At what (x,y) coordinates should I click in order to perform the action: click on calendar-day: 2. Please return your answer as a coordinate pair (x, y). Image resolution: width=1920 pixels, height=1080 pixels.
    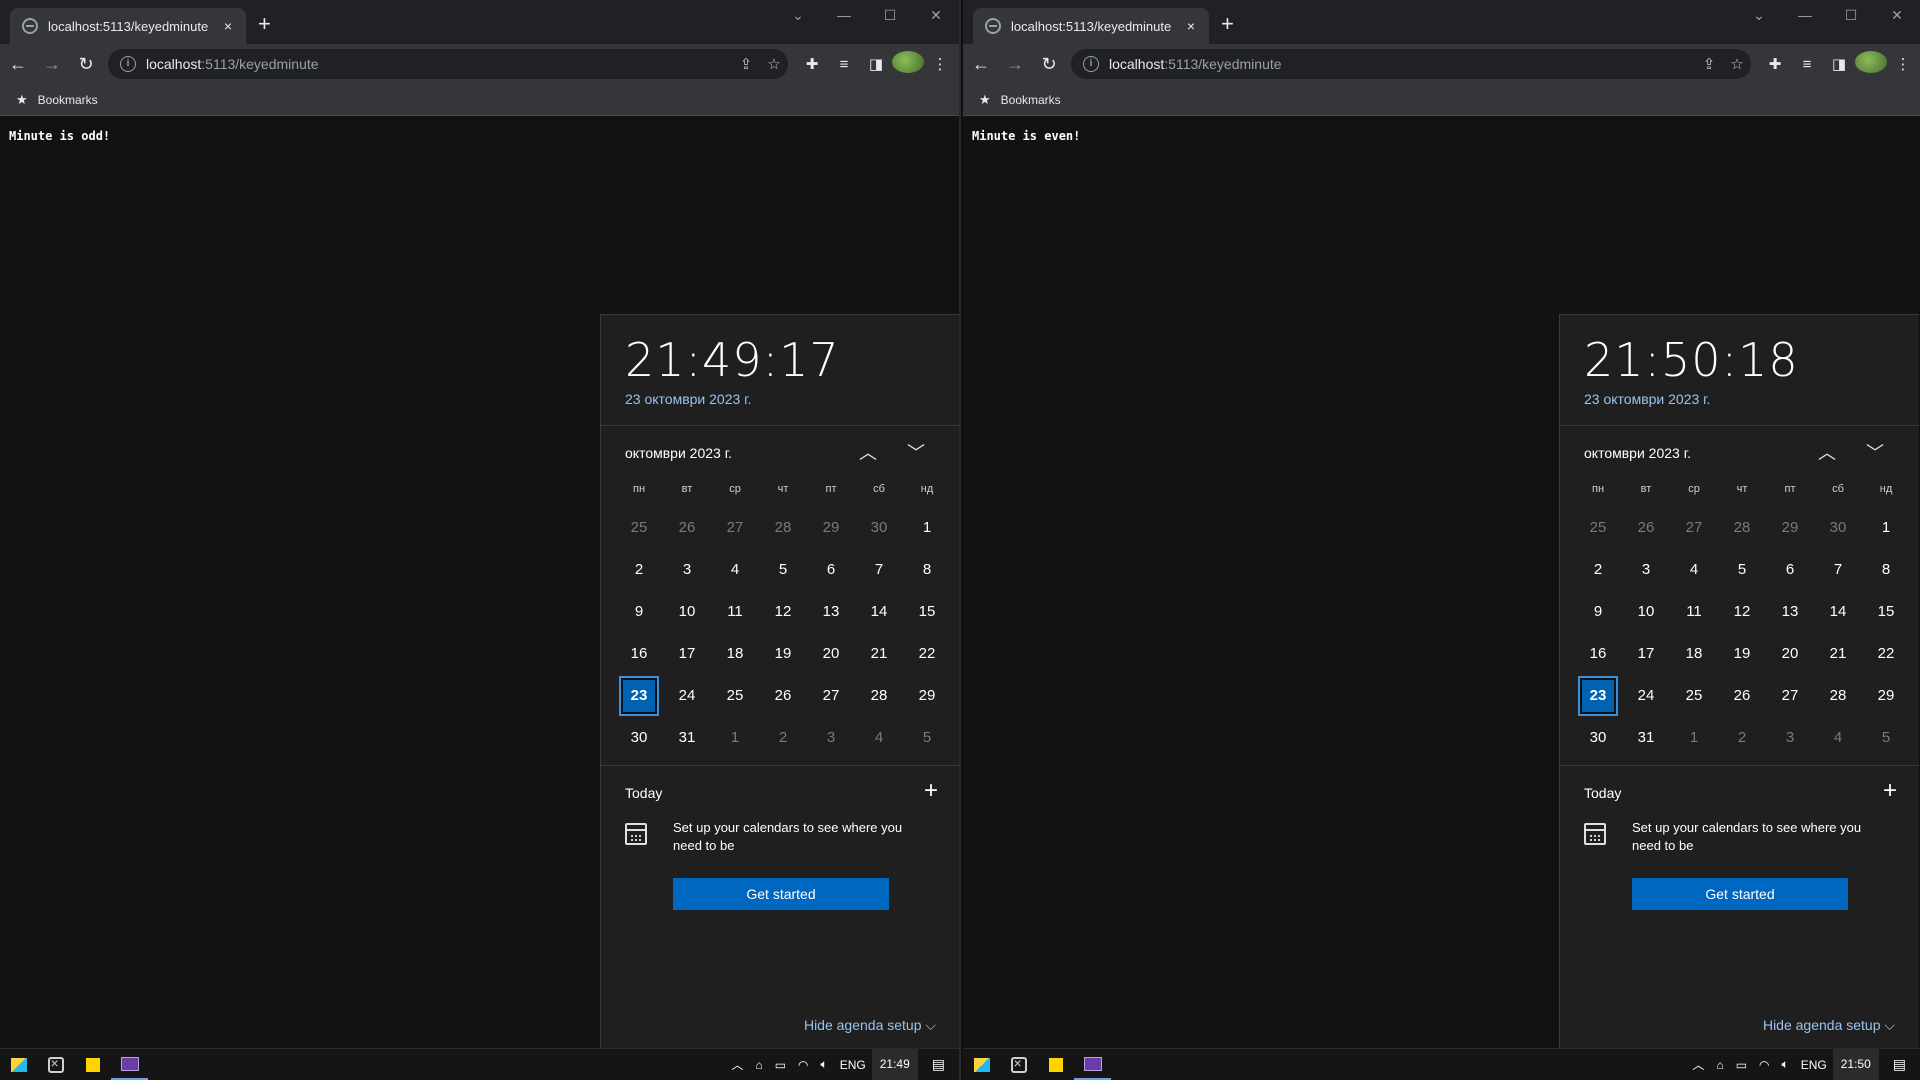
    Looking at the image, I should click on (1598, 570).